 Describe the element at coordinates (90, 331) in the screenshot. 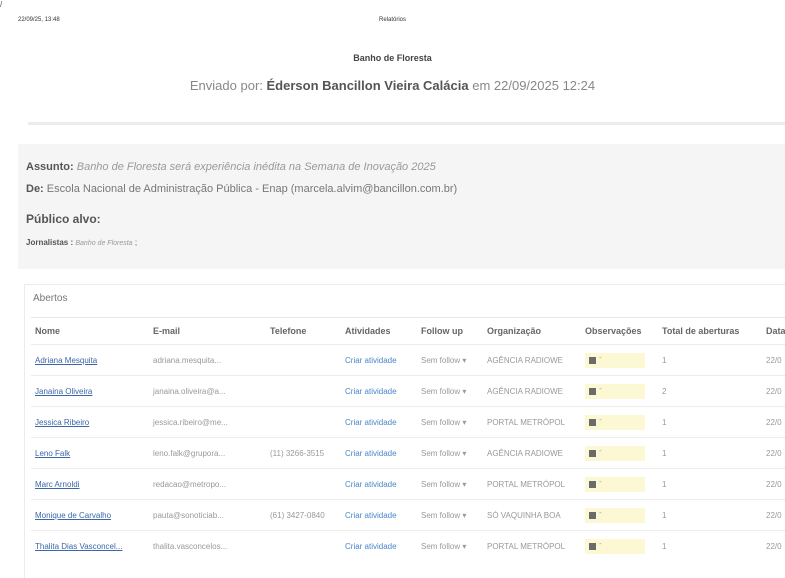

I see `column-header-name: Nome` at that location.